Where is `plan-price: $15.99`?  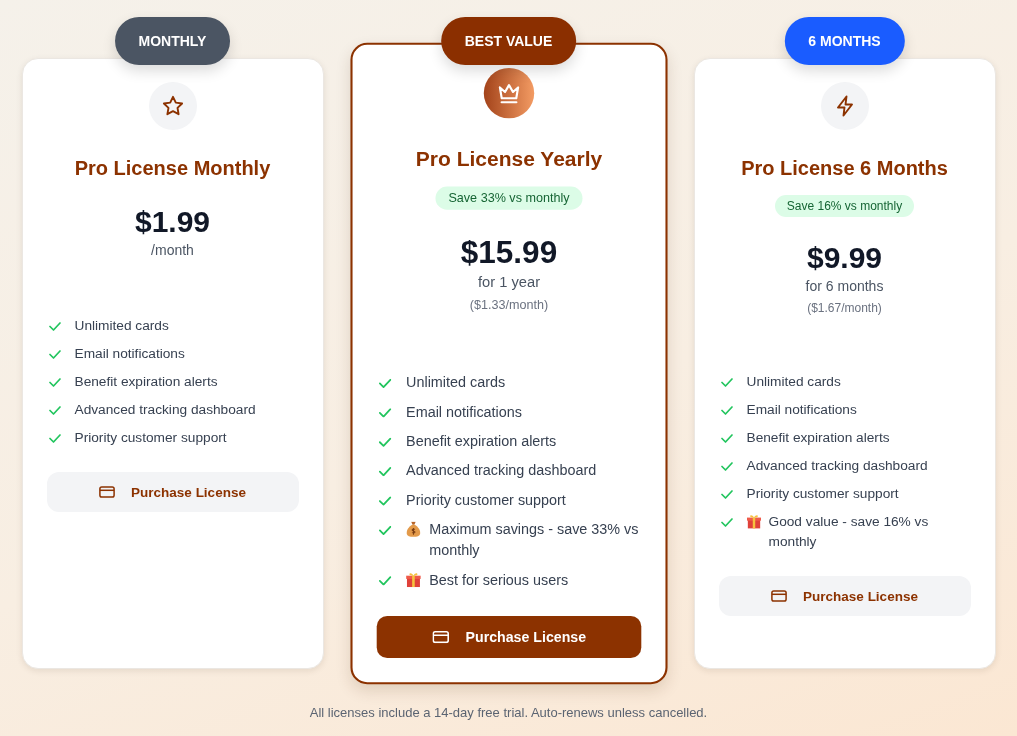 plan-price: $15.99 is located at coordinates (508, 252).